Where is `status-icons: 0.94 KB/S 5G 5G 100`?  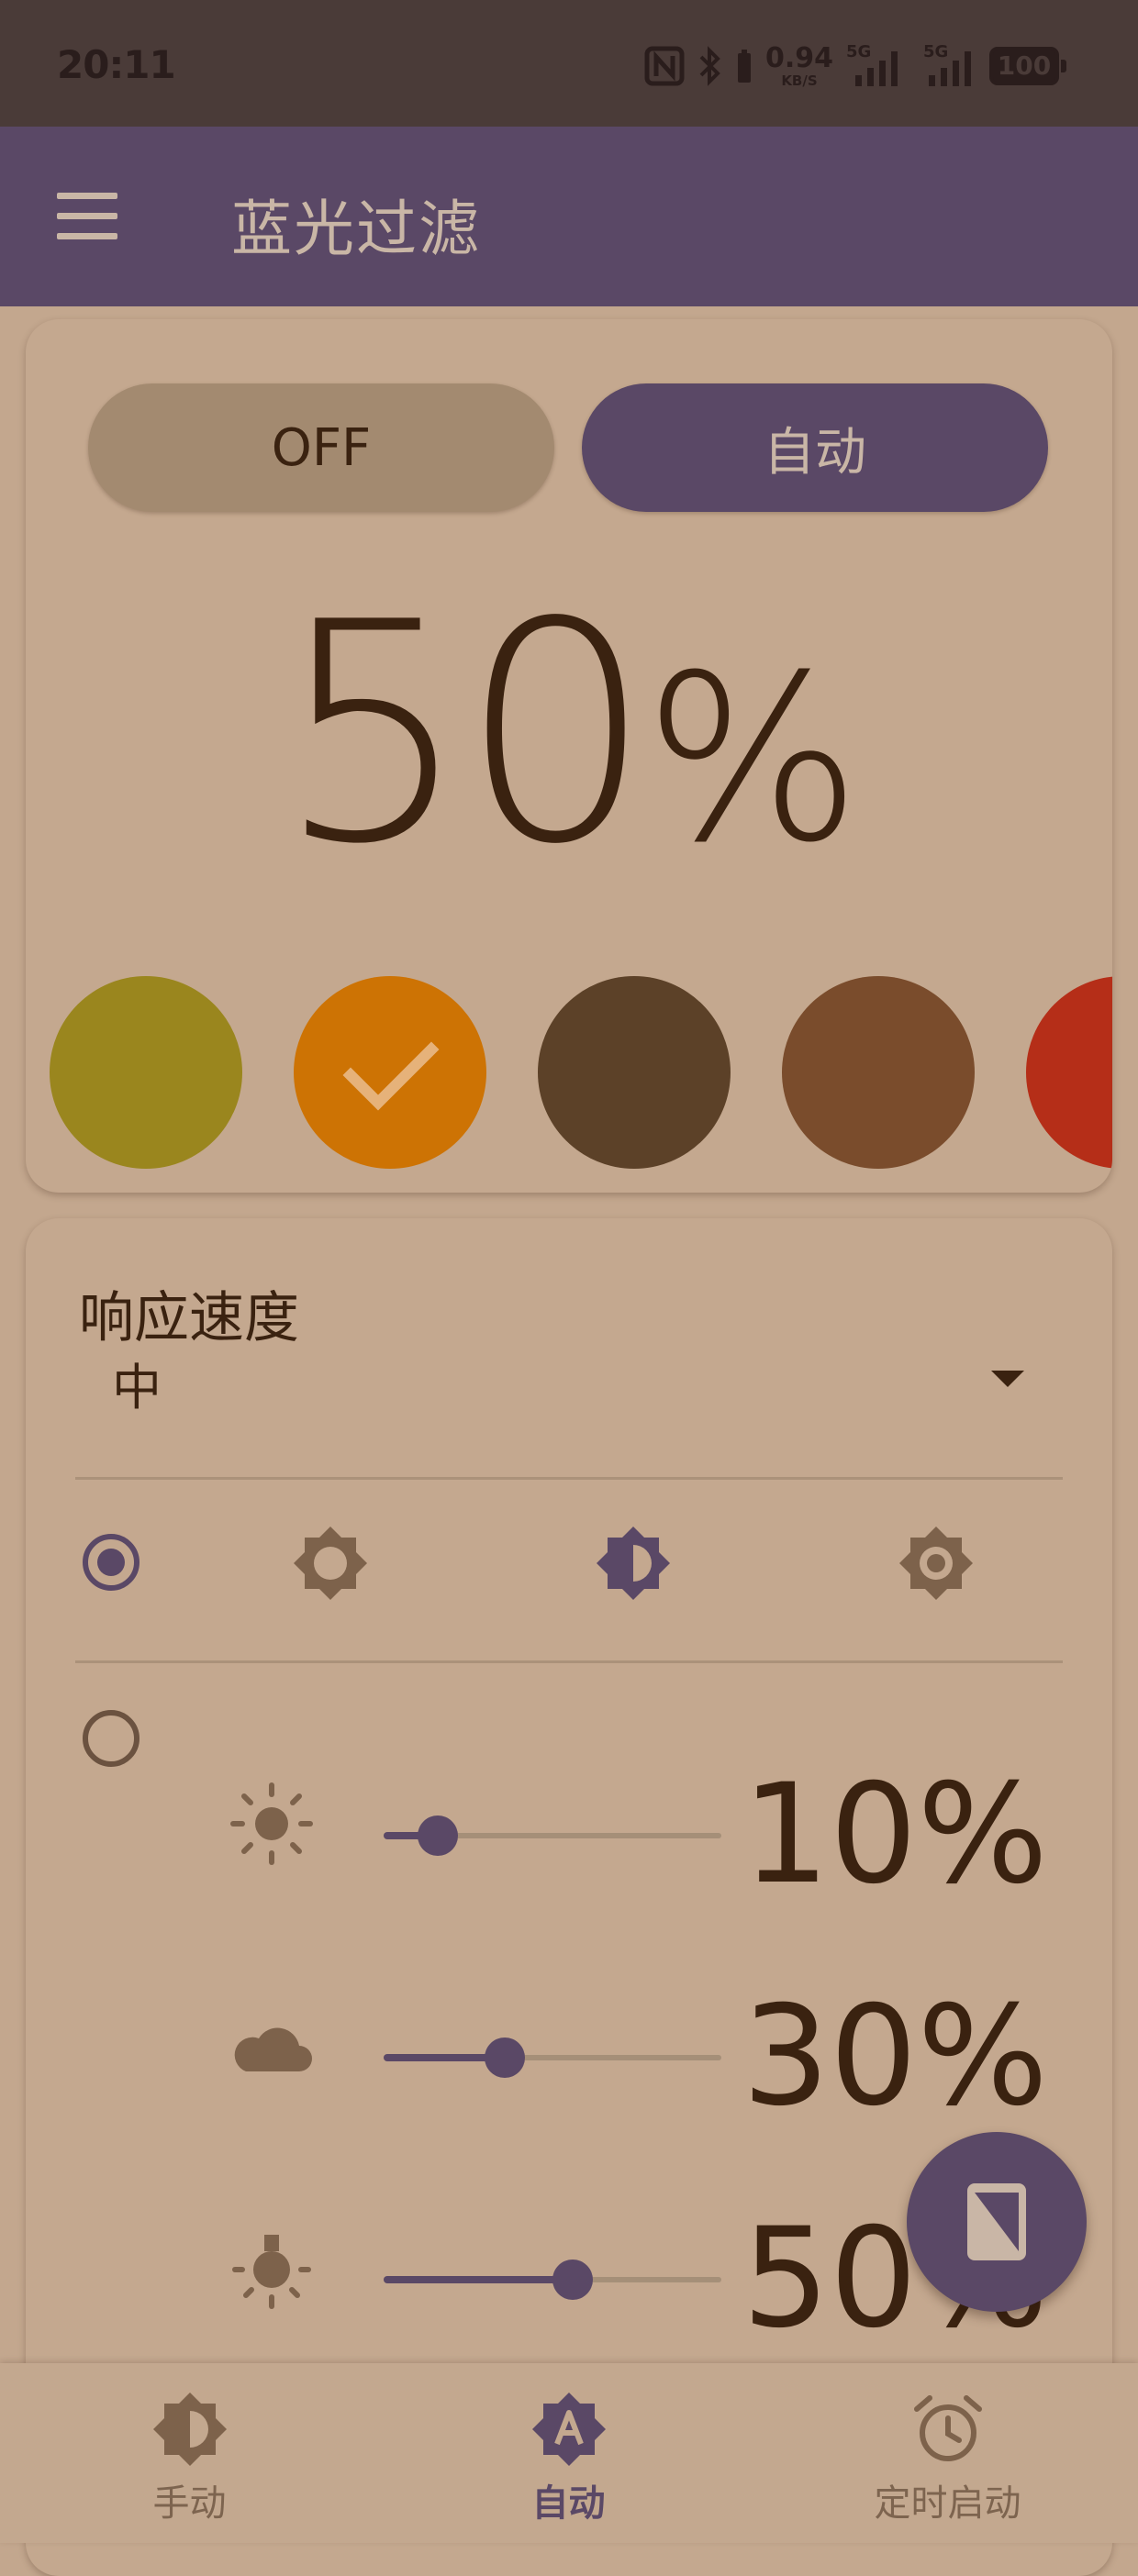
status-icons: 0.94 KB/S 5G 5G 100 is located at coordinates (855, 66).